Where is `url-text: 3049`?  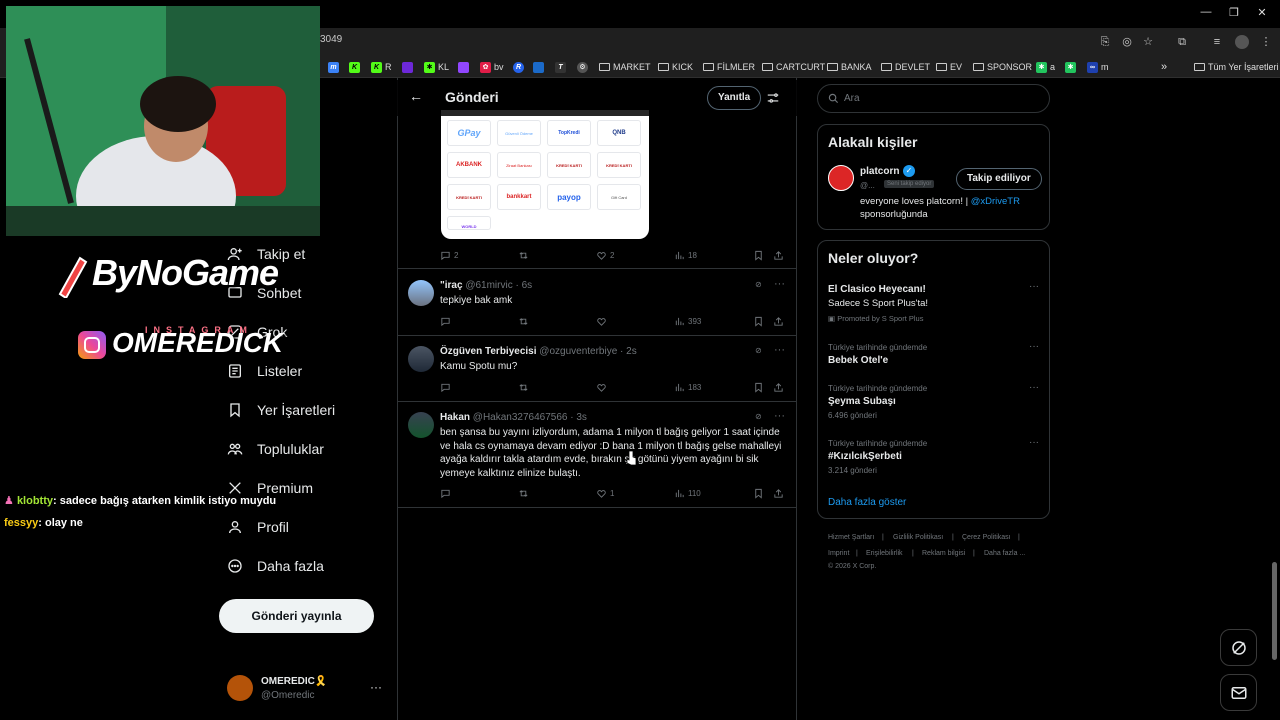
url-text: 3049 is located at coordinates (331, 39).